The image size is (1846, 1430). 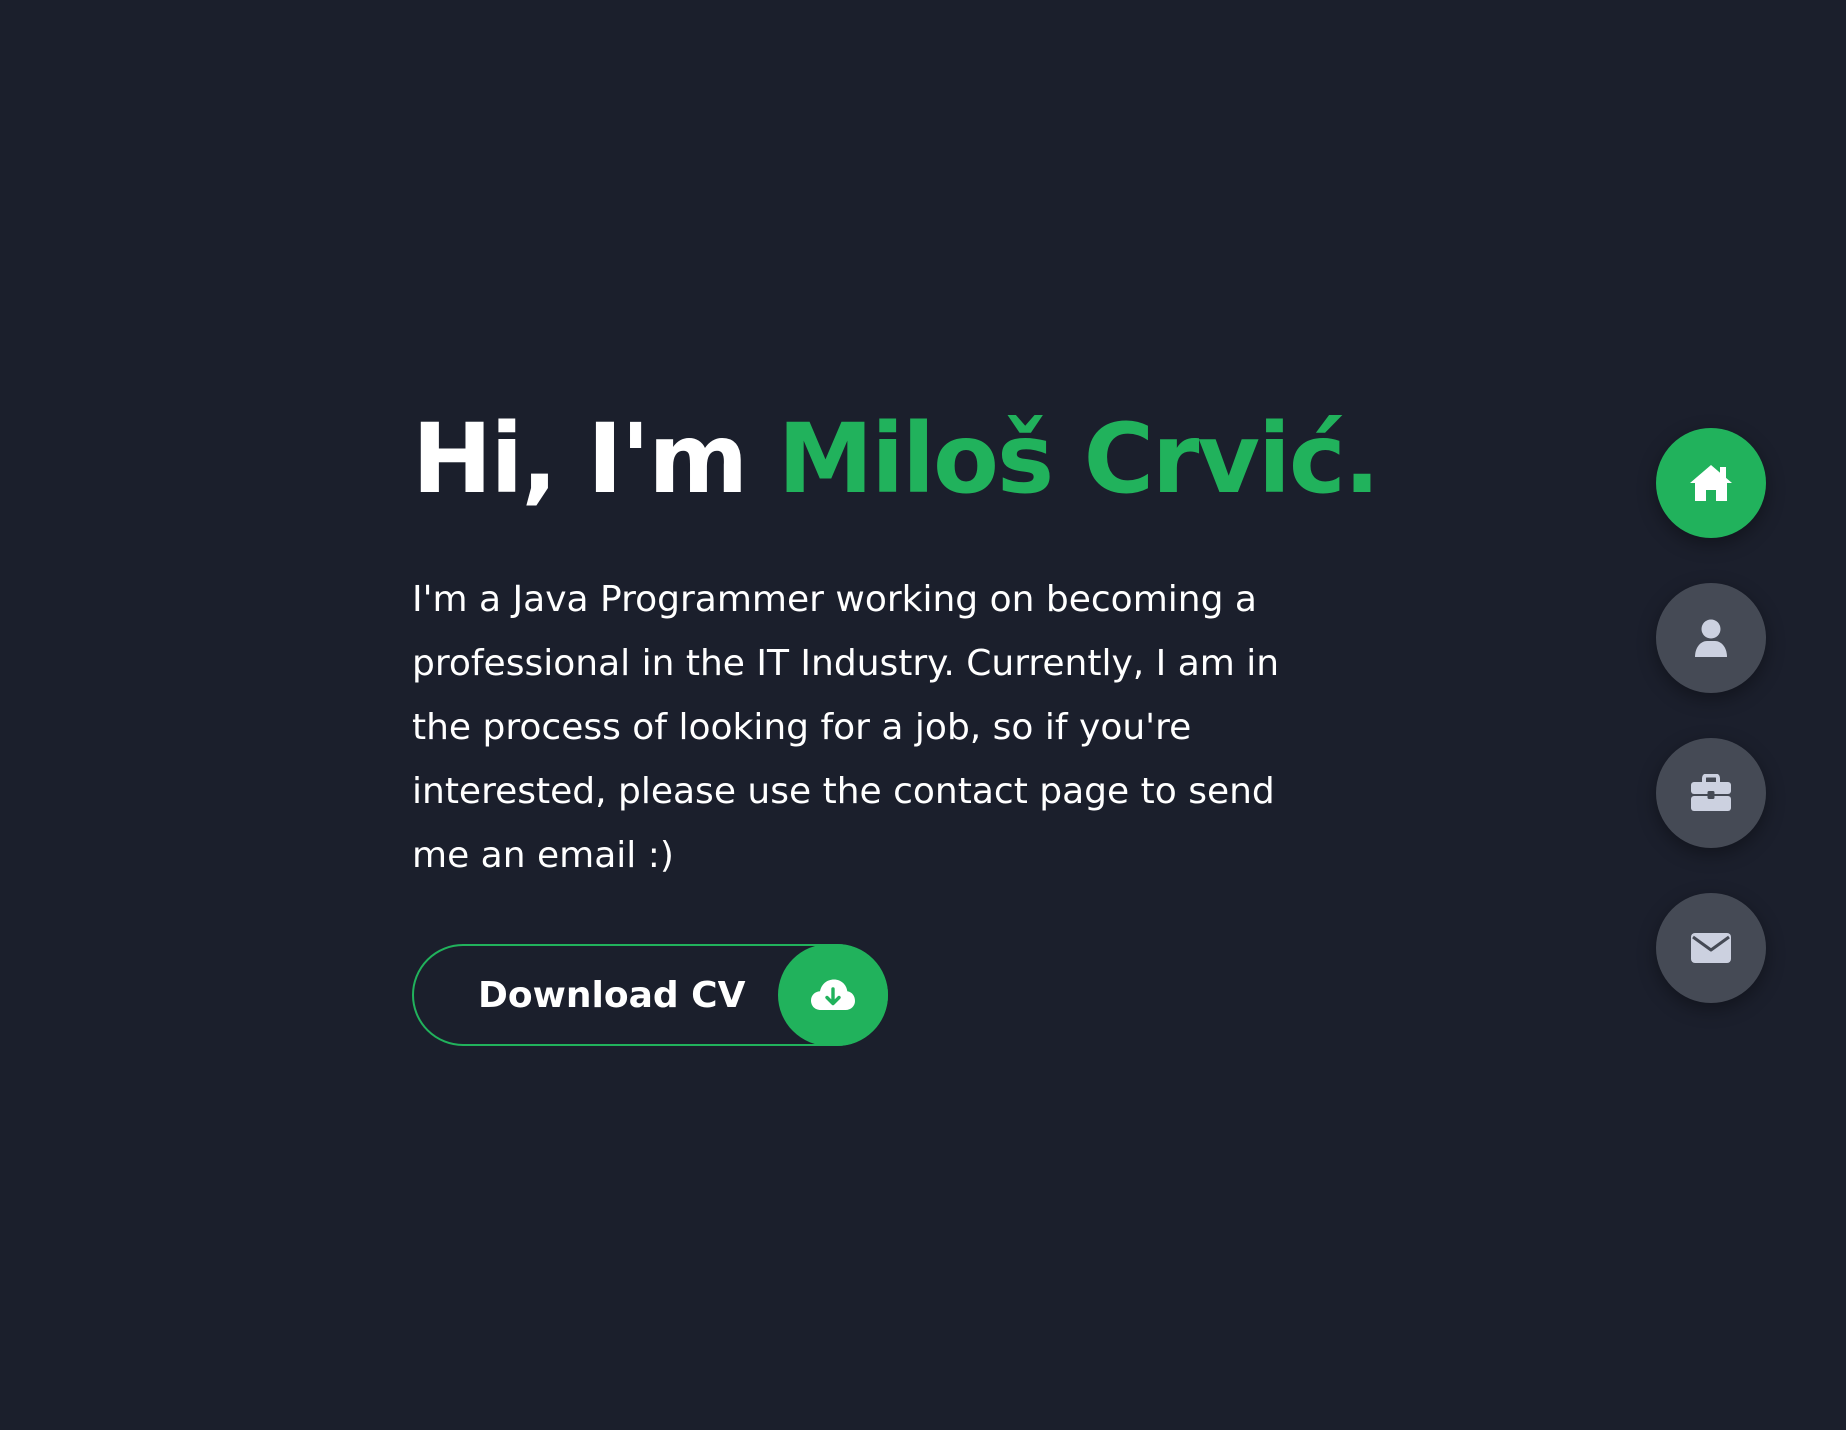 I want to click on cloud-download-icon, so click(x=833, y=995).